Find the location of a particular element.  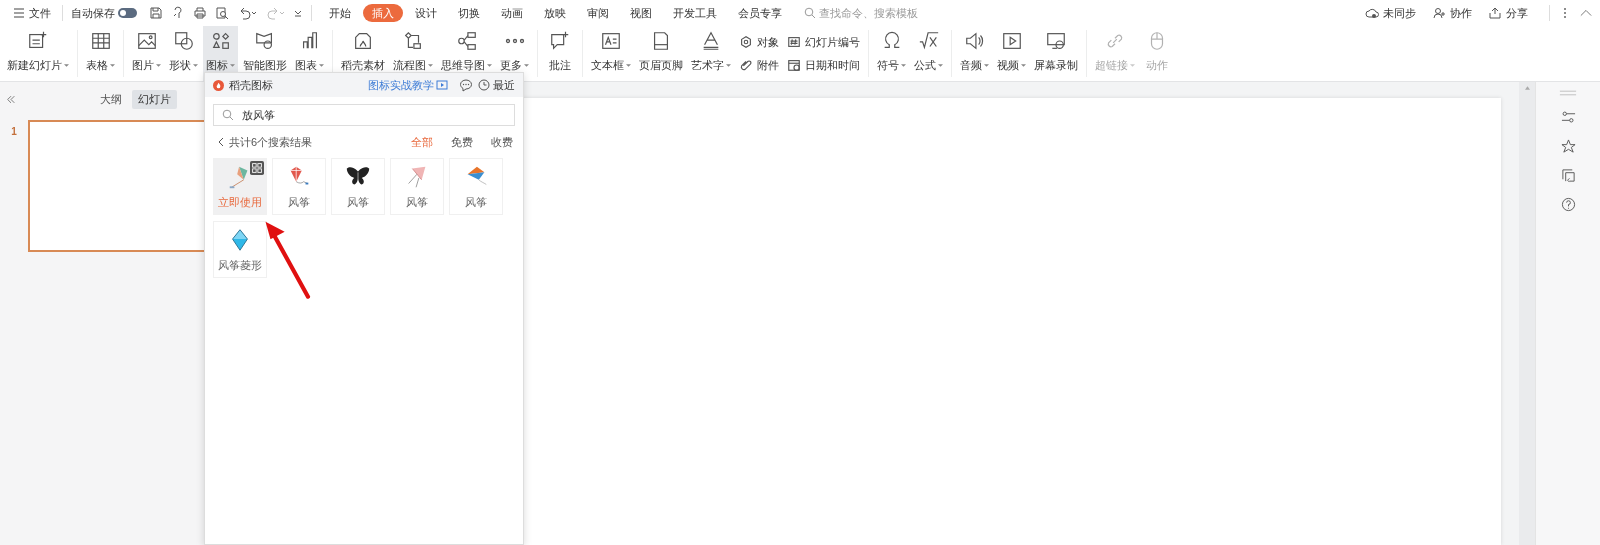

screen-record-icon is located at coordinates (1056, 41).